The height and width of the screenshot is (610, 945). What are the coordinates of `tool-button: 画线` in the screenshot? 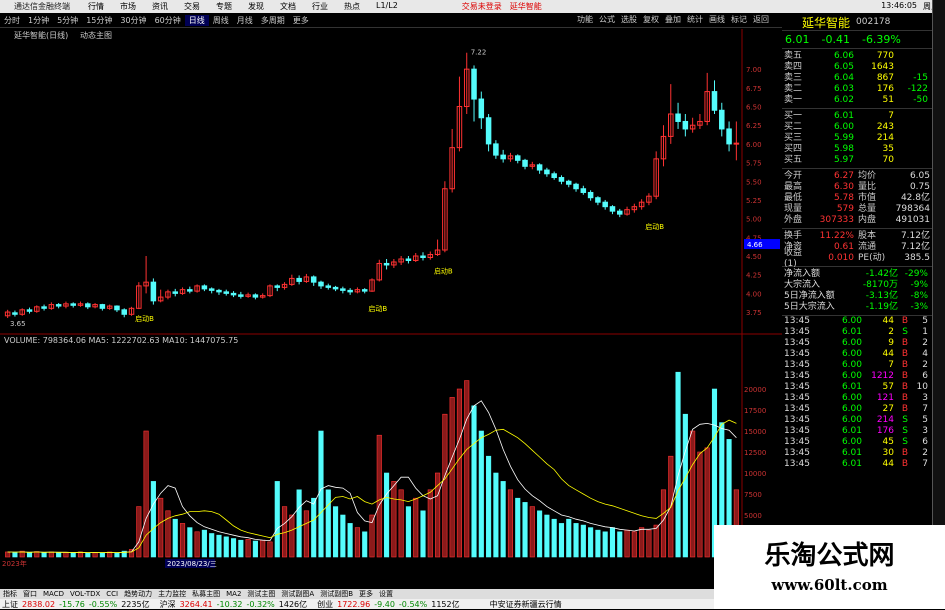 It's located at (717, 19).